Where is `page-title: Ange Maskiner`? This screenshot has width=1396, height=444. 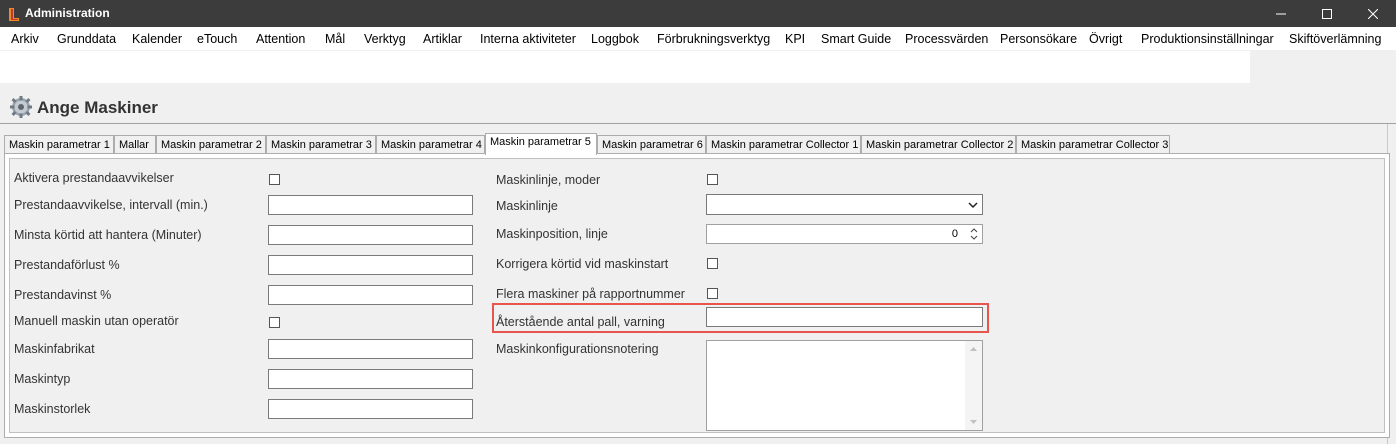
page-title: Ange Maskiner is located at coordinates (97, 107).